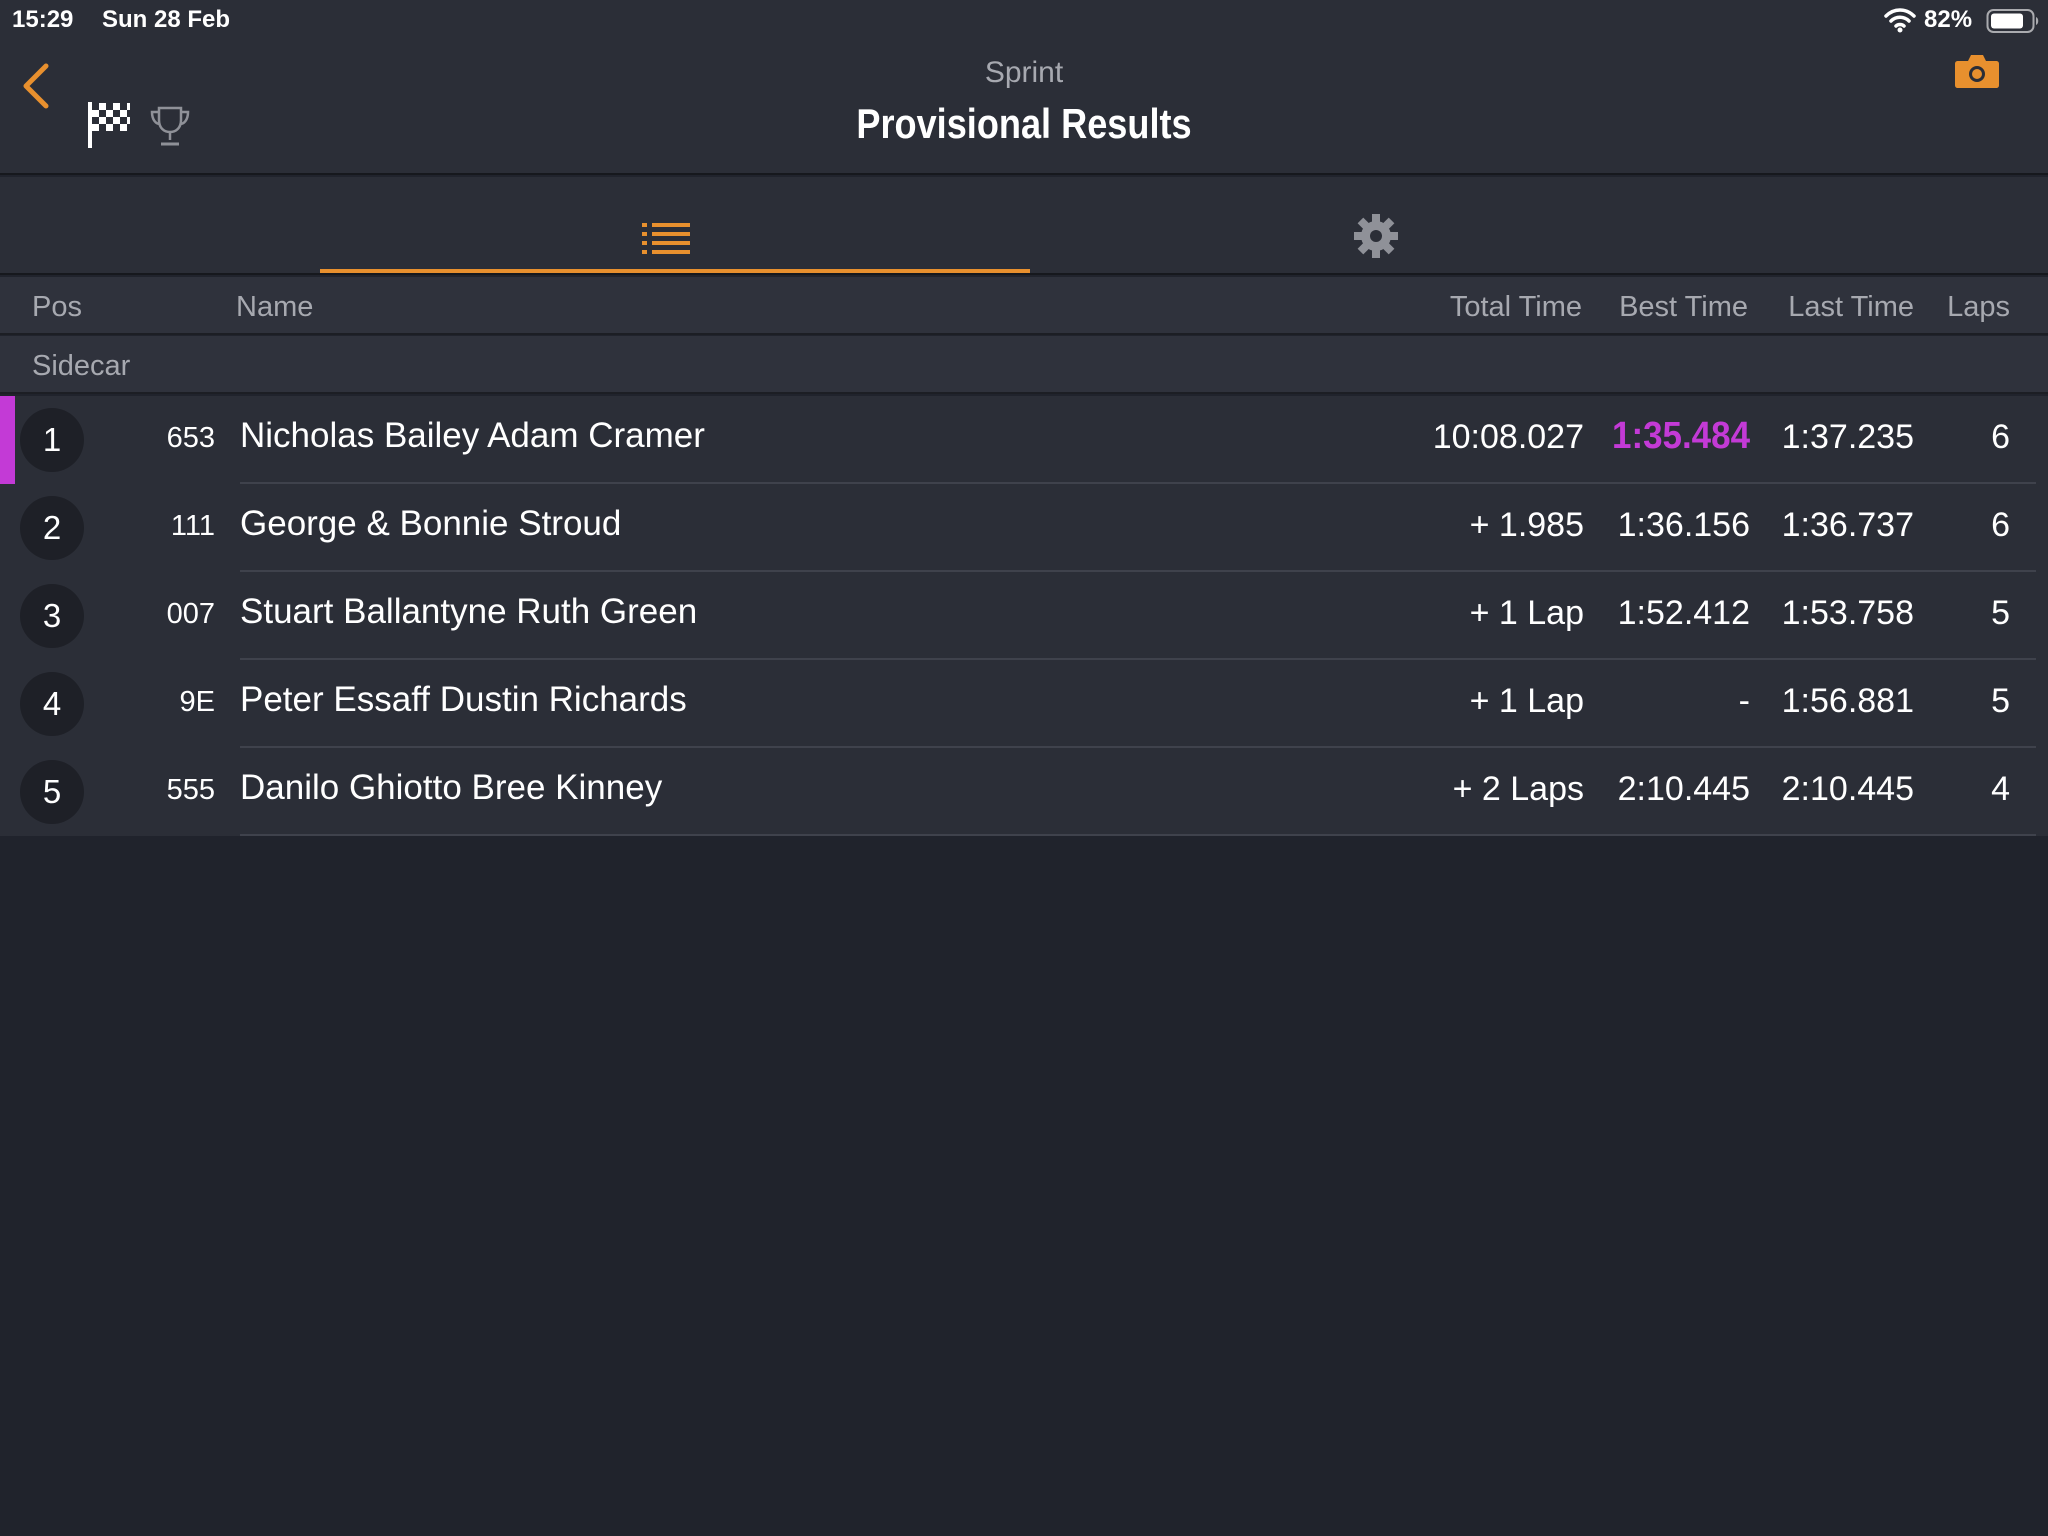 The width and height of the screenshot is (2048, 1536). Describe the element at coordinates (52, 528) in the screenshot. I see `position-badge: 2` at that location.